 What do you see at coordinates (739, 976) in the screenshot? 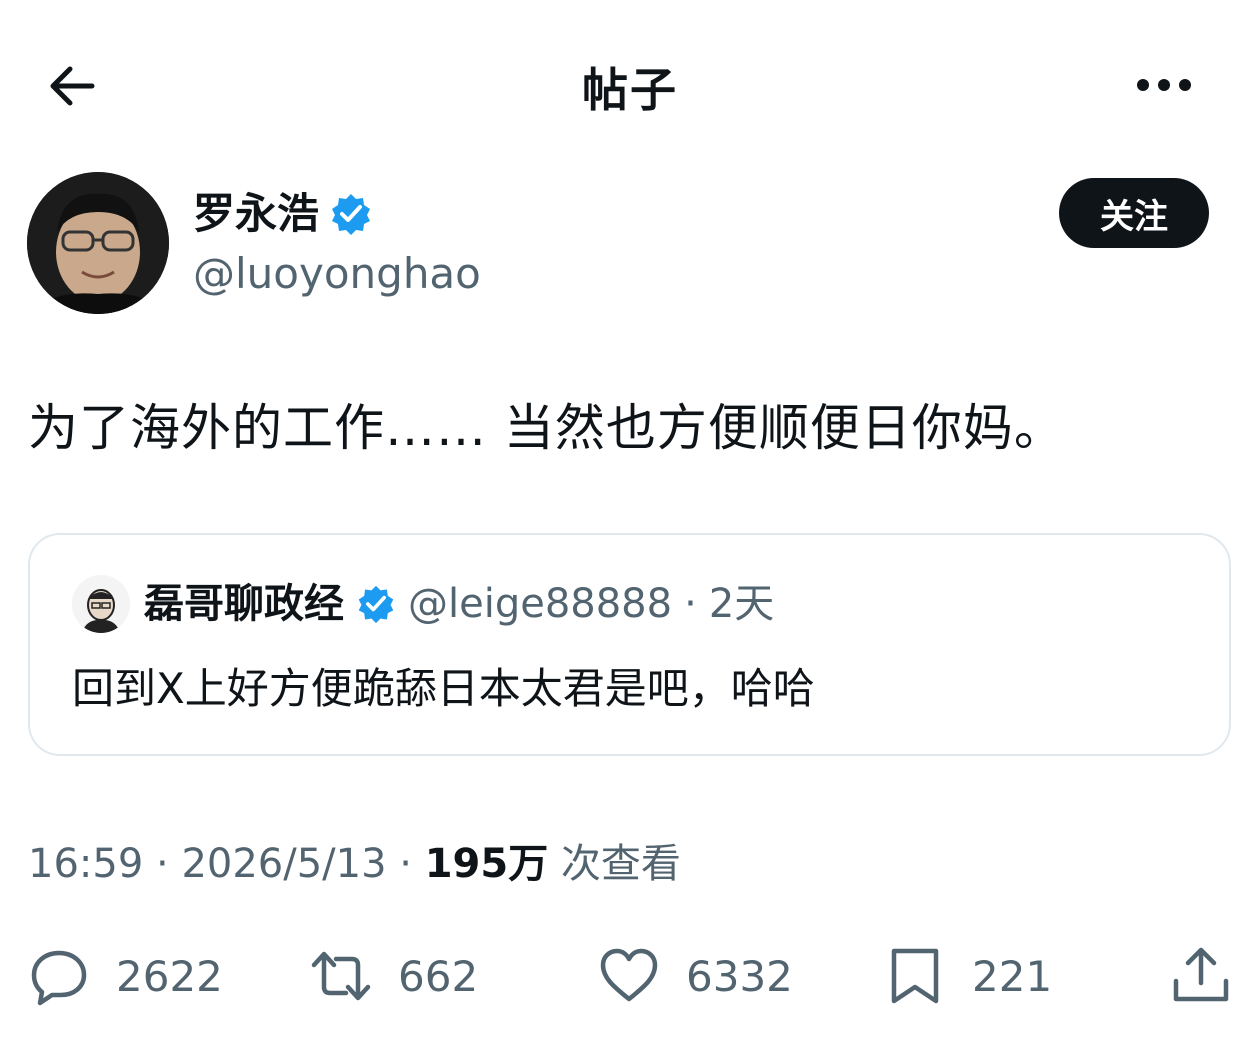
I see `like-count: 6332` at bounding box center [739, 976].